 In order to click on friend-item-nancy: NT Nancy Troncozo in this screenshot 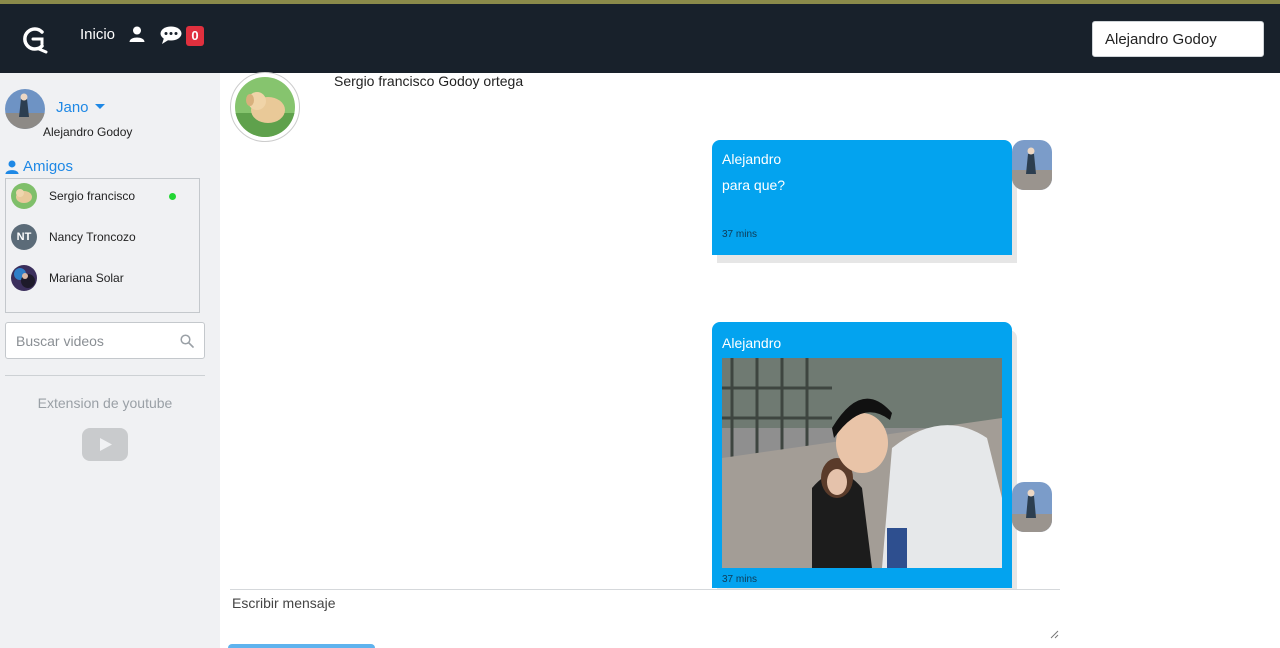, I will do `click(101, 237)`.